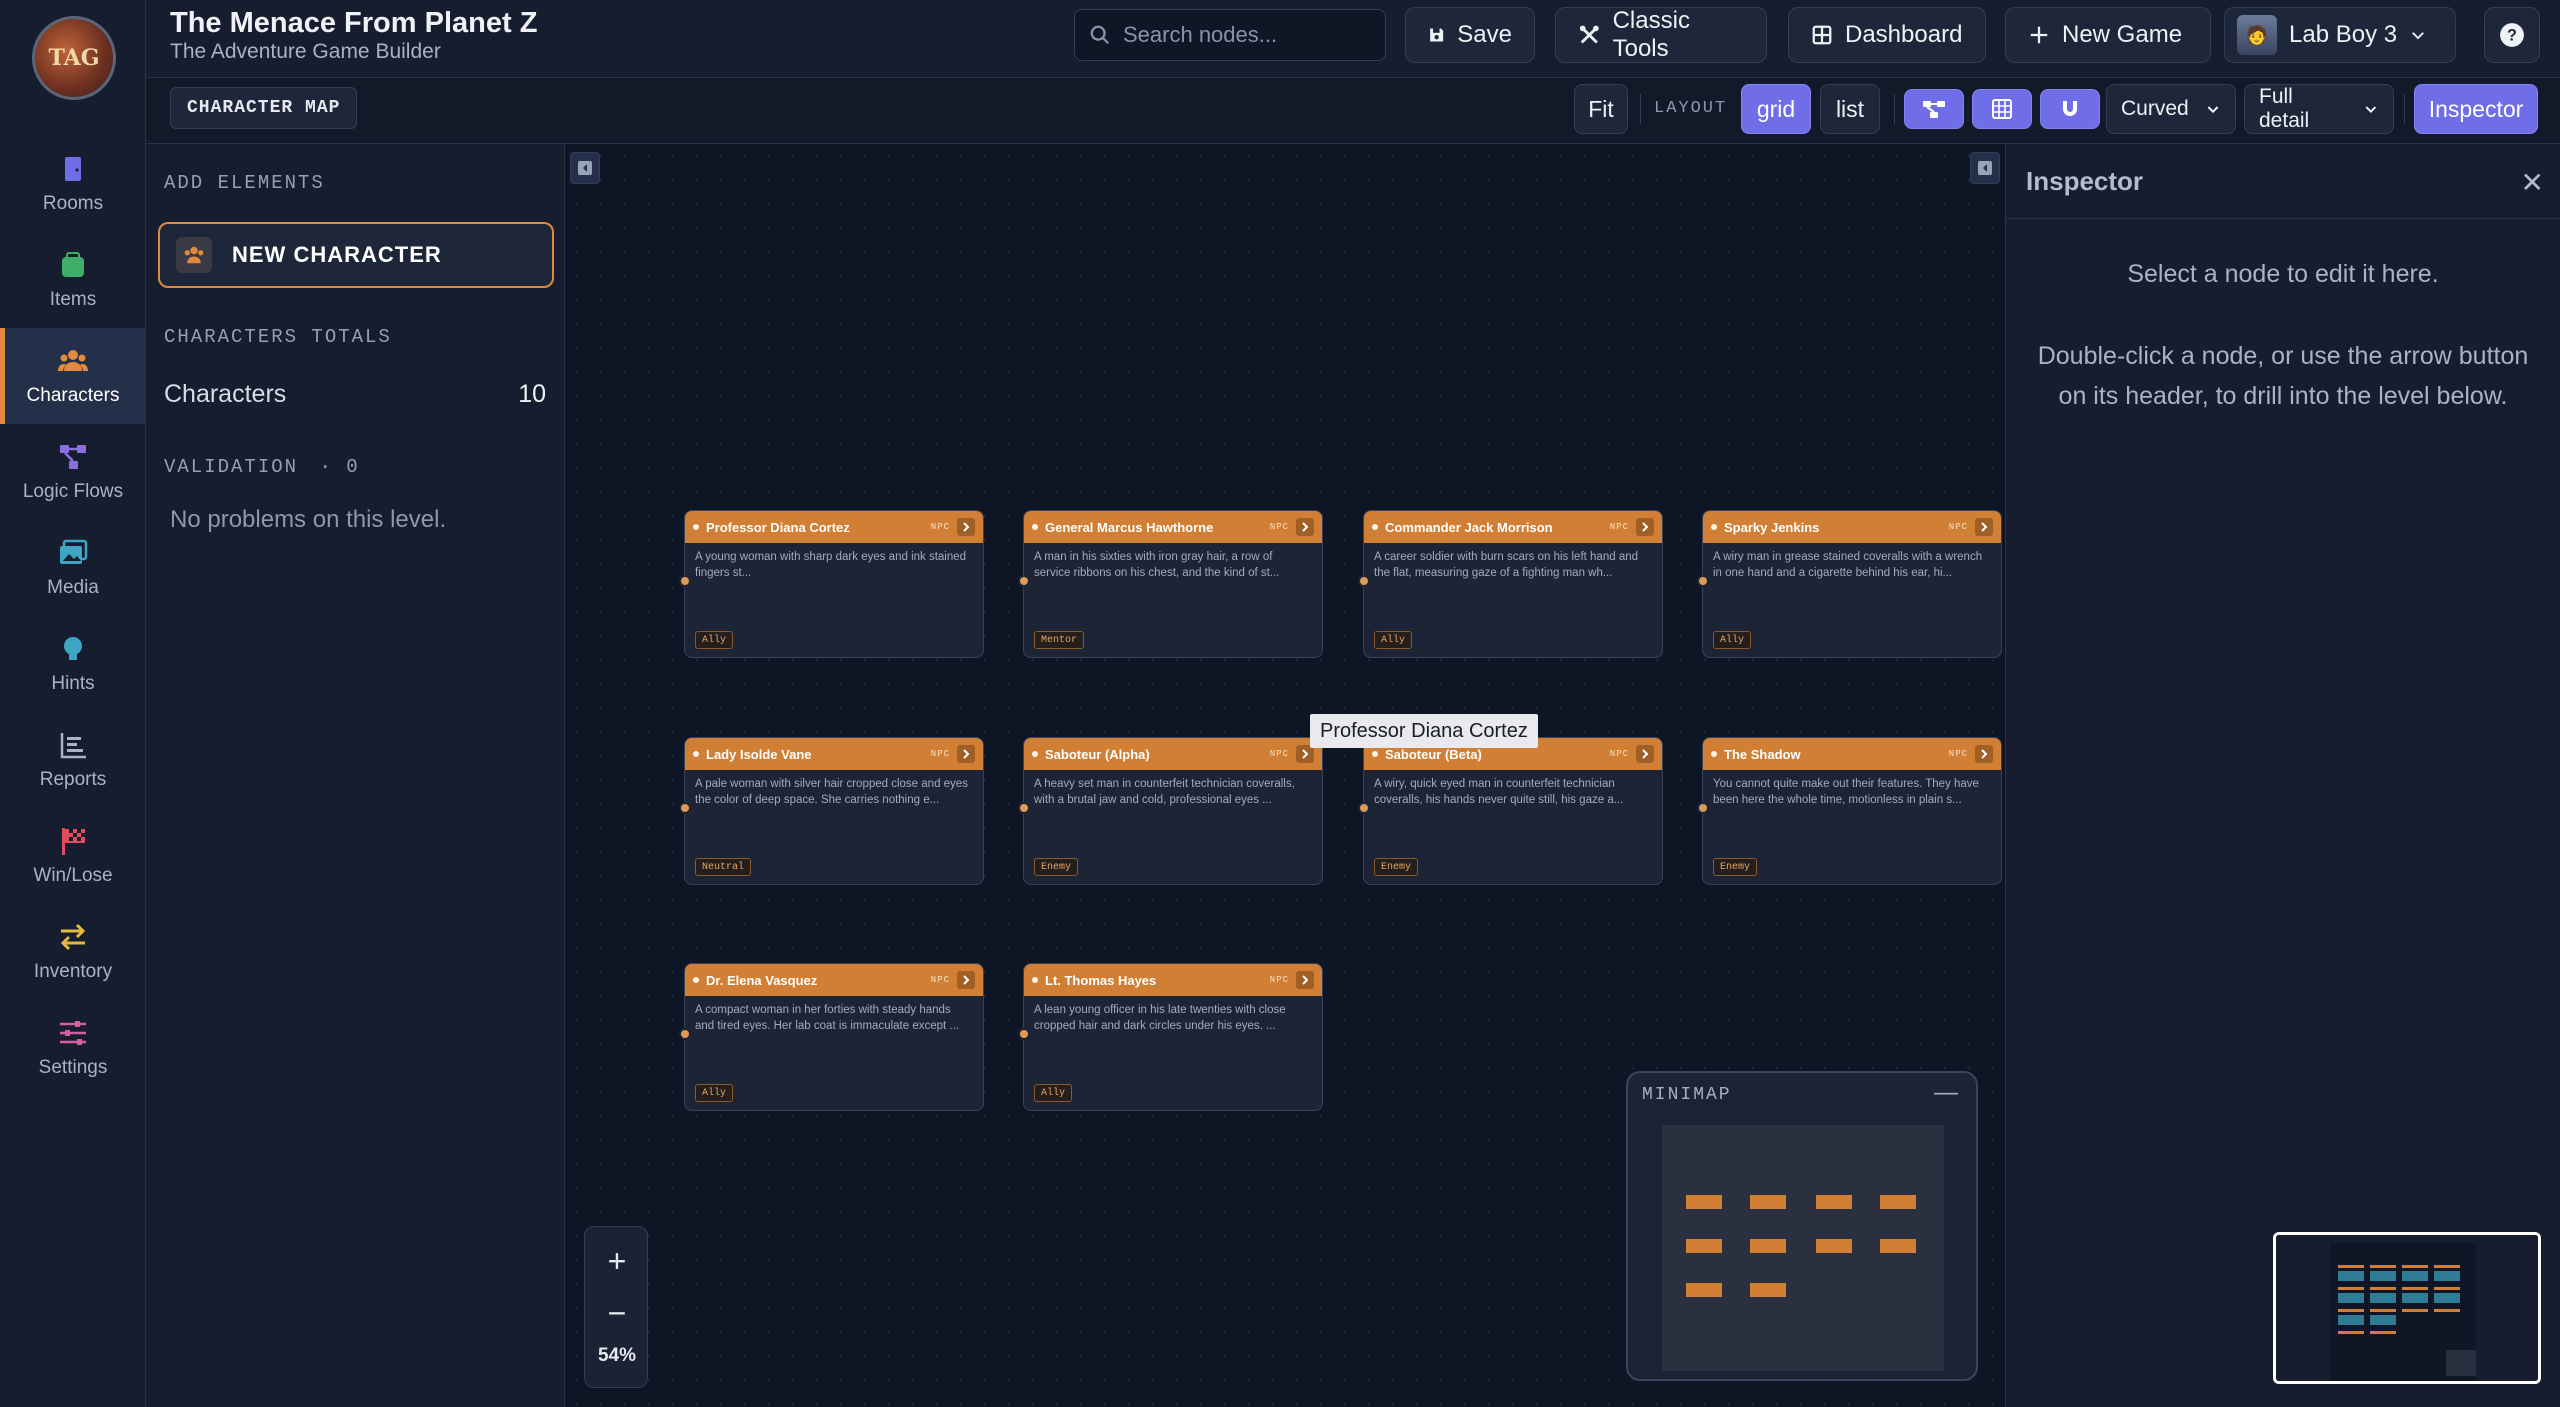 This screenshot has width=2560, height=1407. Describe the element at coordinates (2319, 109) in the screenshot. I see `detail-level-select: Full detail` at that location.